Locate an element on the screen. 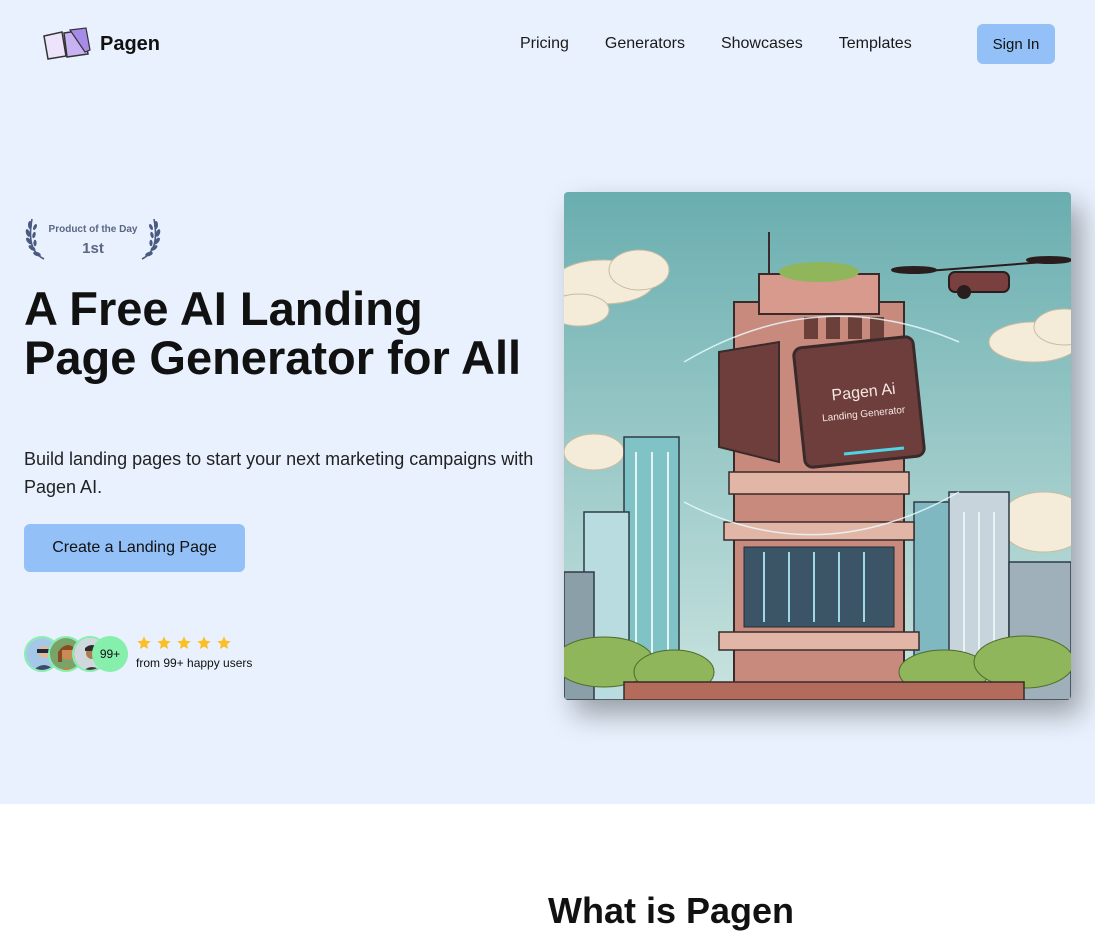  nav-pricing: Pricing is located at coordinates (544, 44).